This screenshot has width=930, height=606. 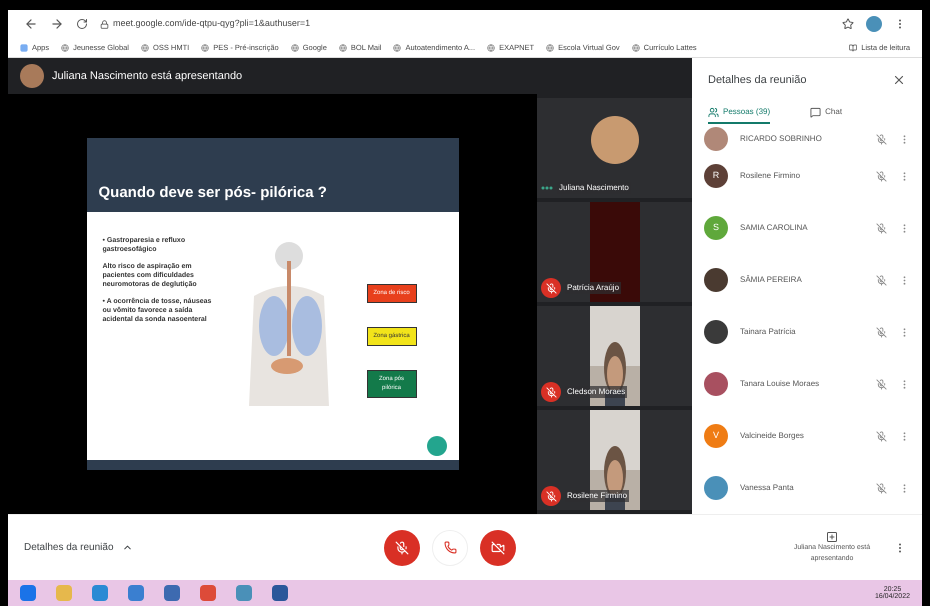 I want to click on participant-tile: Patrícia Araújo, so click(x=614, y=252).